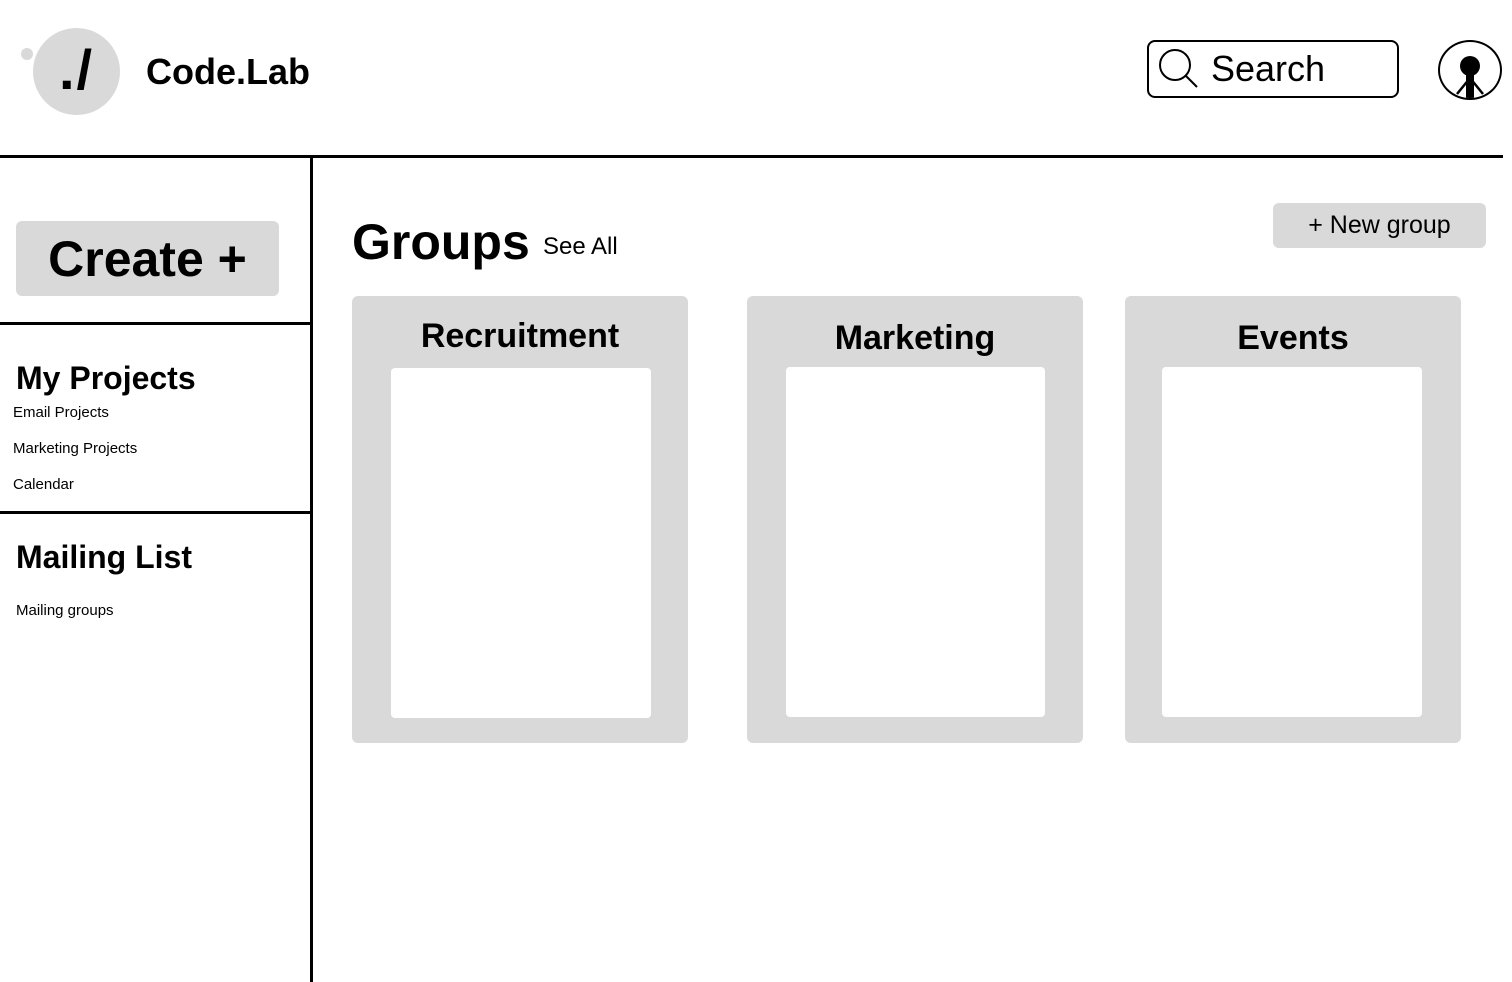  Describe the element at coordinates (104, 557) in the screenshot. I see `mailing-list-heading: Mailing List` at that location.